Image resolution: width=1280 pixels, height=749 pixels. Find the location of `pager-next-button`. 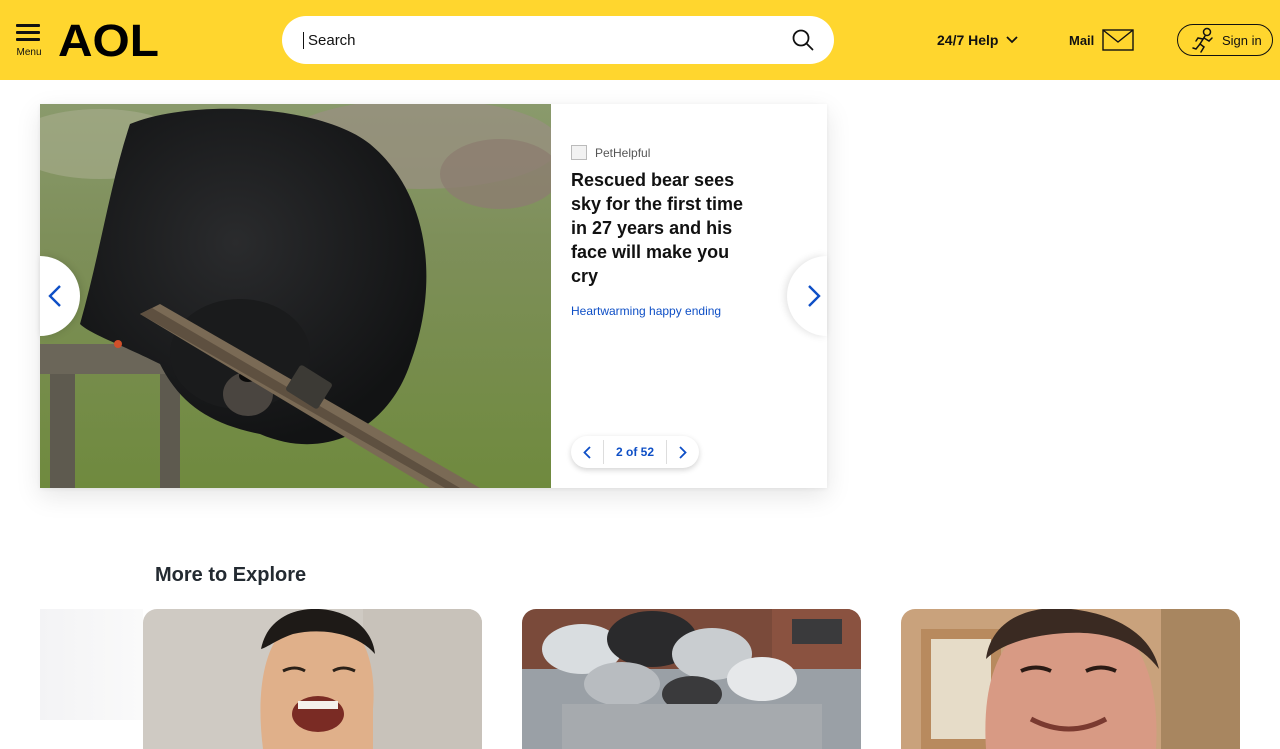

pager-next-button is located at coordinates (683, 452).